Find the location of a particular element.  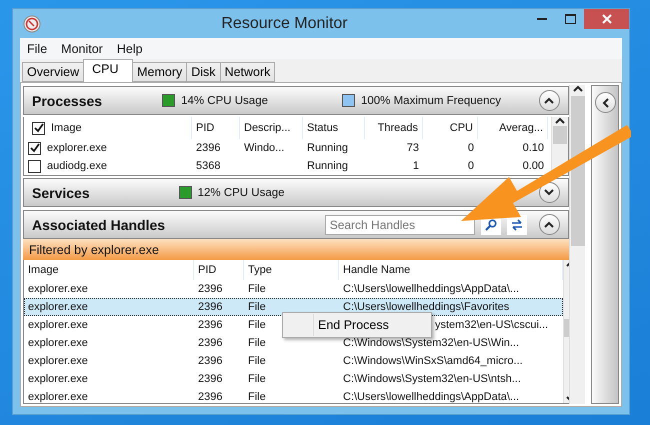

filter-text: Filtered by explorer.exe is located at coordinates (94, 249).